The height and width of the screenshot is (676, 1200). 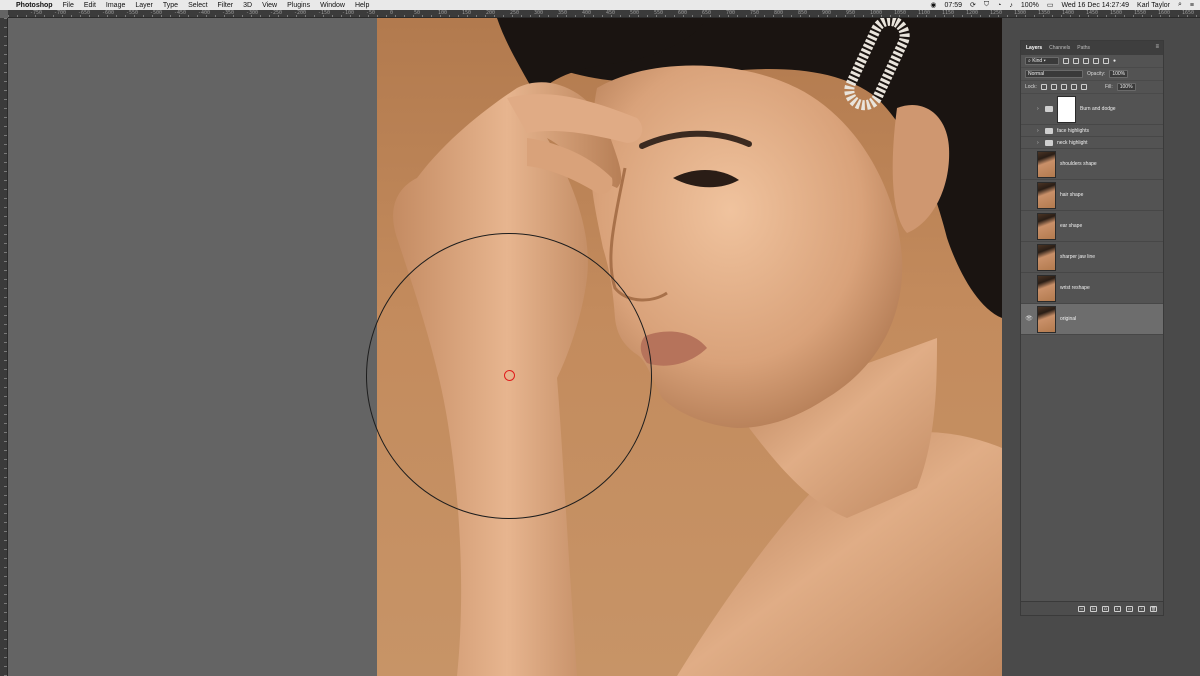 I want to click on wifi-icon: ◔, so click(x=999, y=5).